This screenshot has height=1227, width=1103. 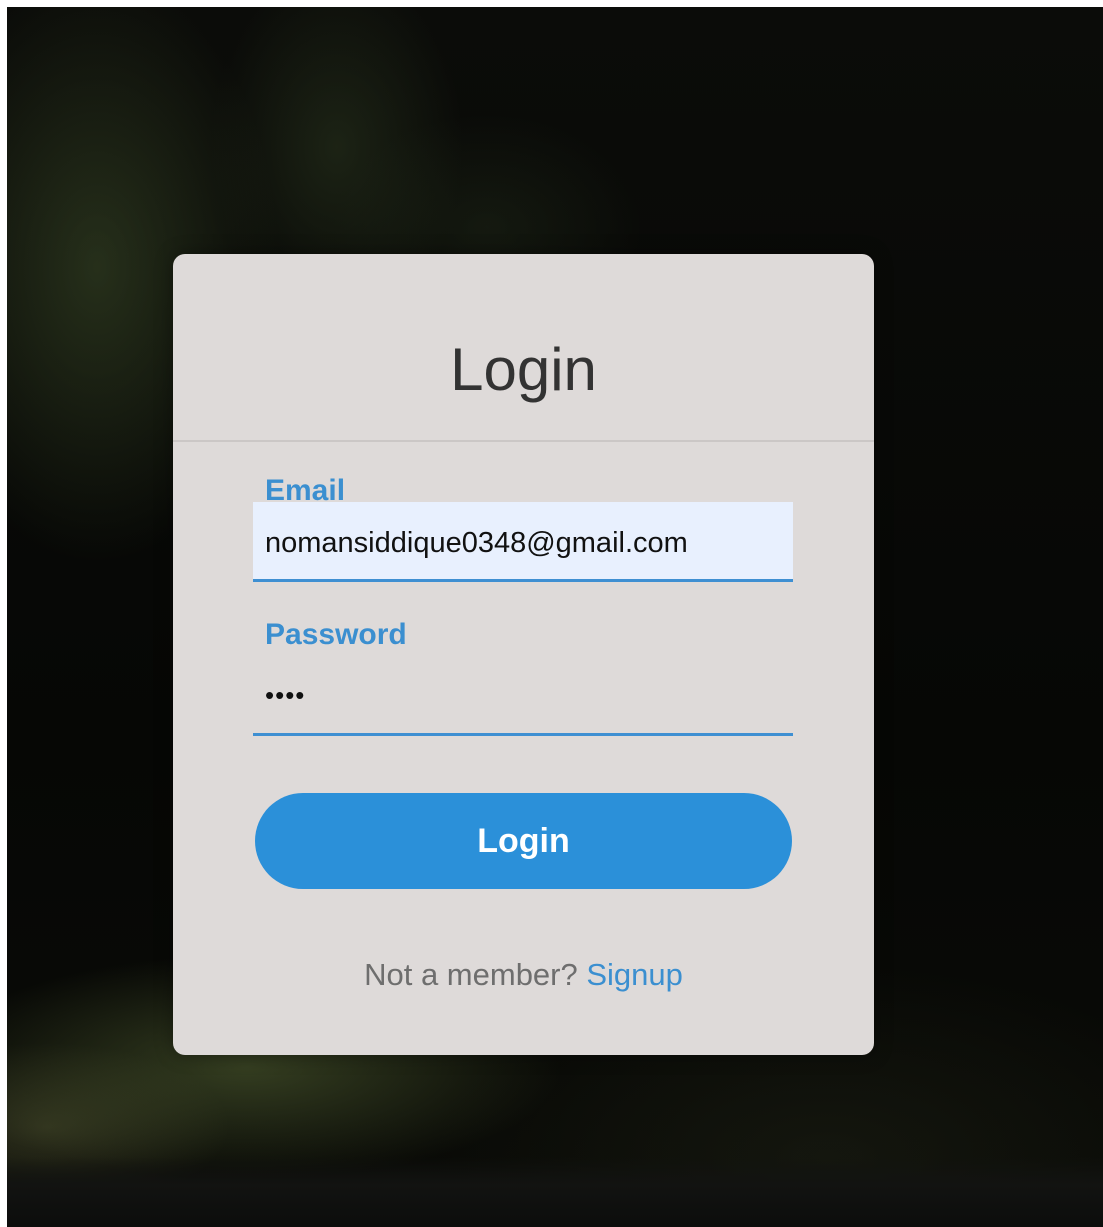 I want to click on signup-link: Signup, so click(x=634, y=974).